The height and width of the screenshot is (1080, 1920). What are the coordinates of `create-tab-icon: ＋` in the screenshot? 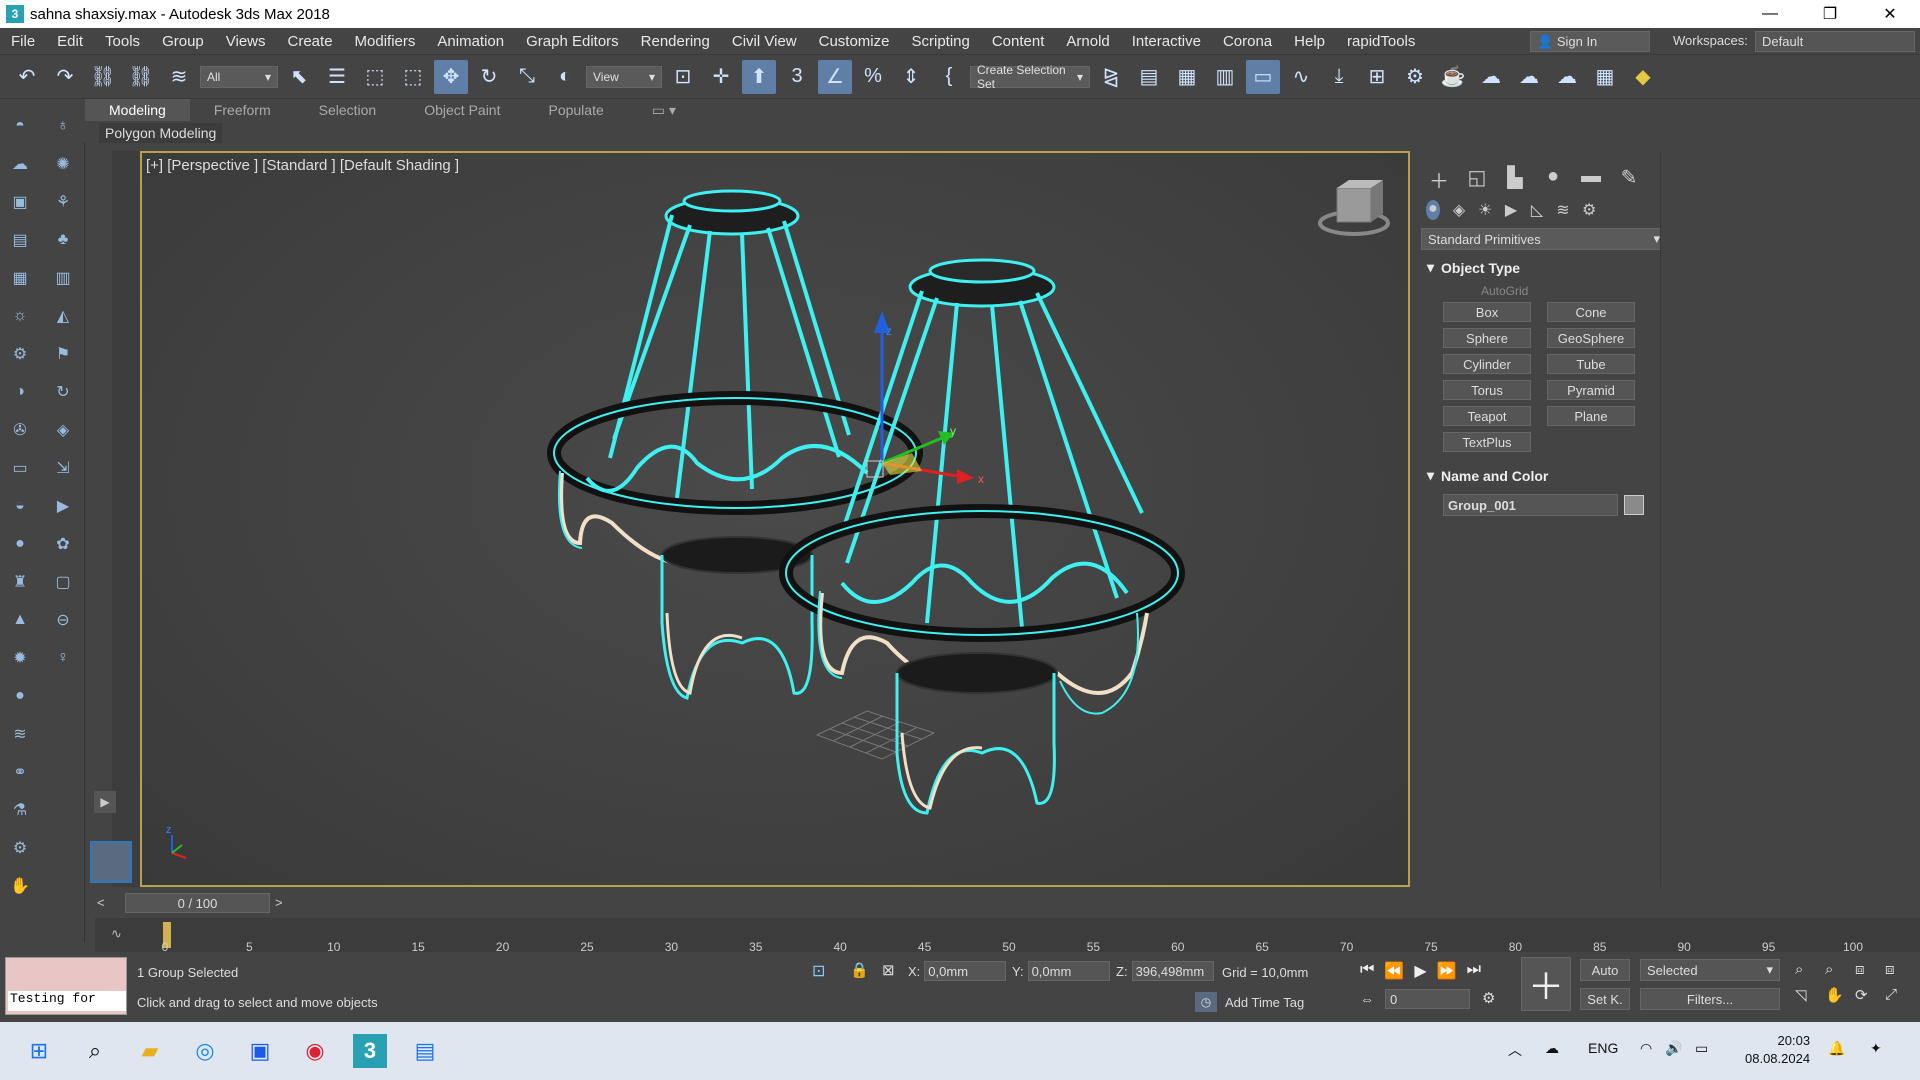 It's located at (1439, 179).